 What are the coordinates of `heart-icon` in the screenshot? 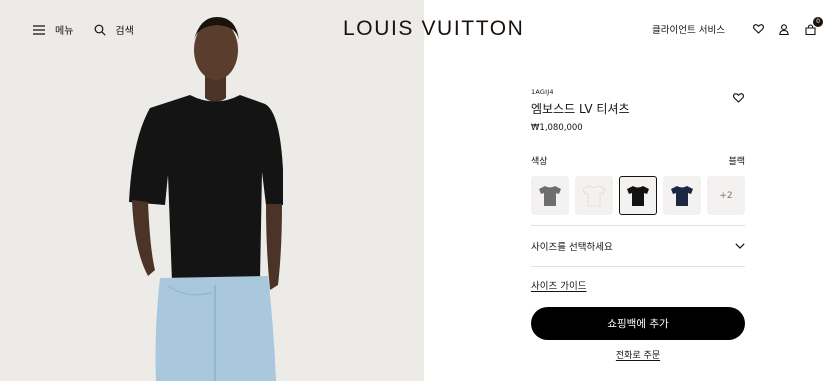 It's located at (758, 29).